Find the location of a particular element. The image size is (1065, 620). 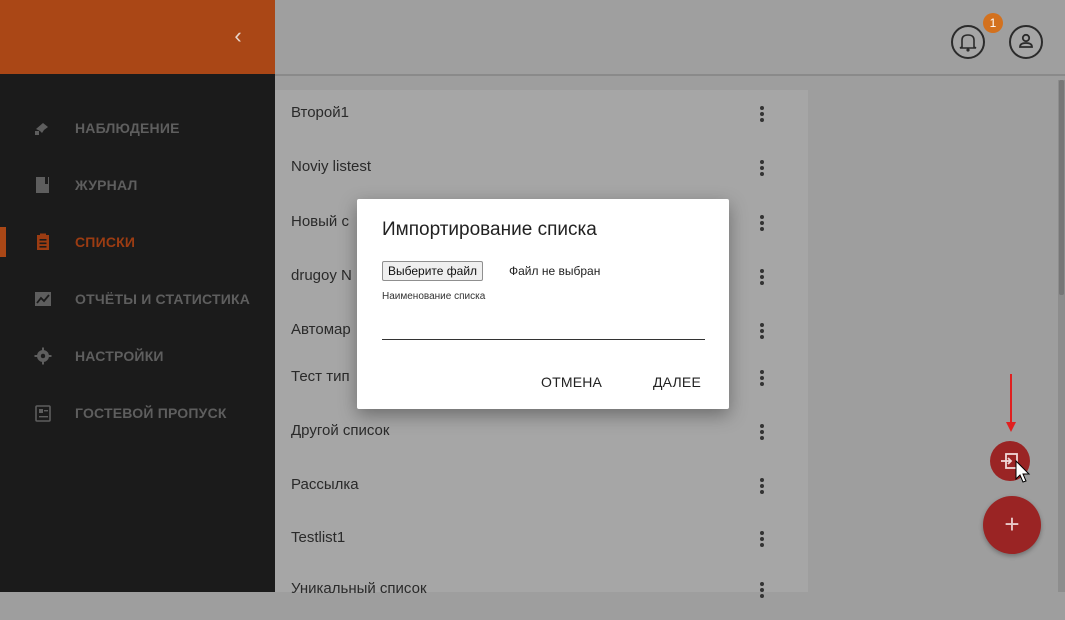

list-item: Другой список is located at coordinates (541, 435).